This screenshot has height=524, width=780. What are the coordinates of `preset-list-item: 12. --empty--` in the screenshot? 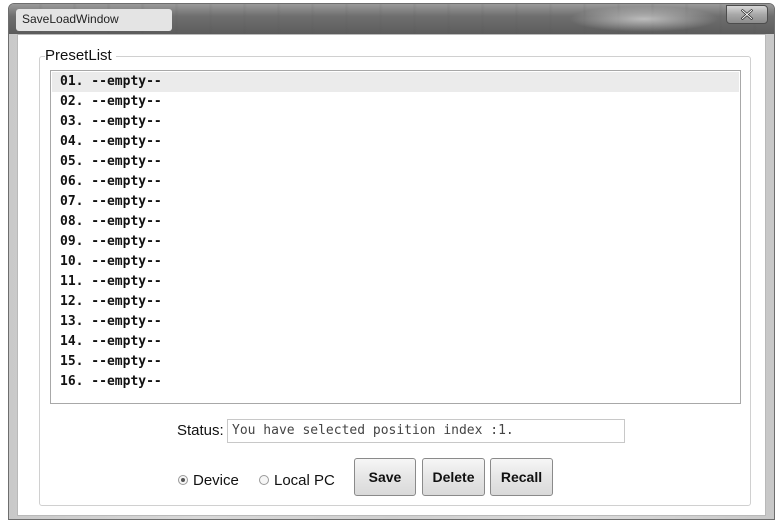 It's located at (395, 302).